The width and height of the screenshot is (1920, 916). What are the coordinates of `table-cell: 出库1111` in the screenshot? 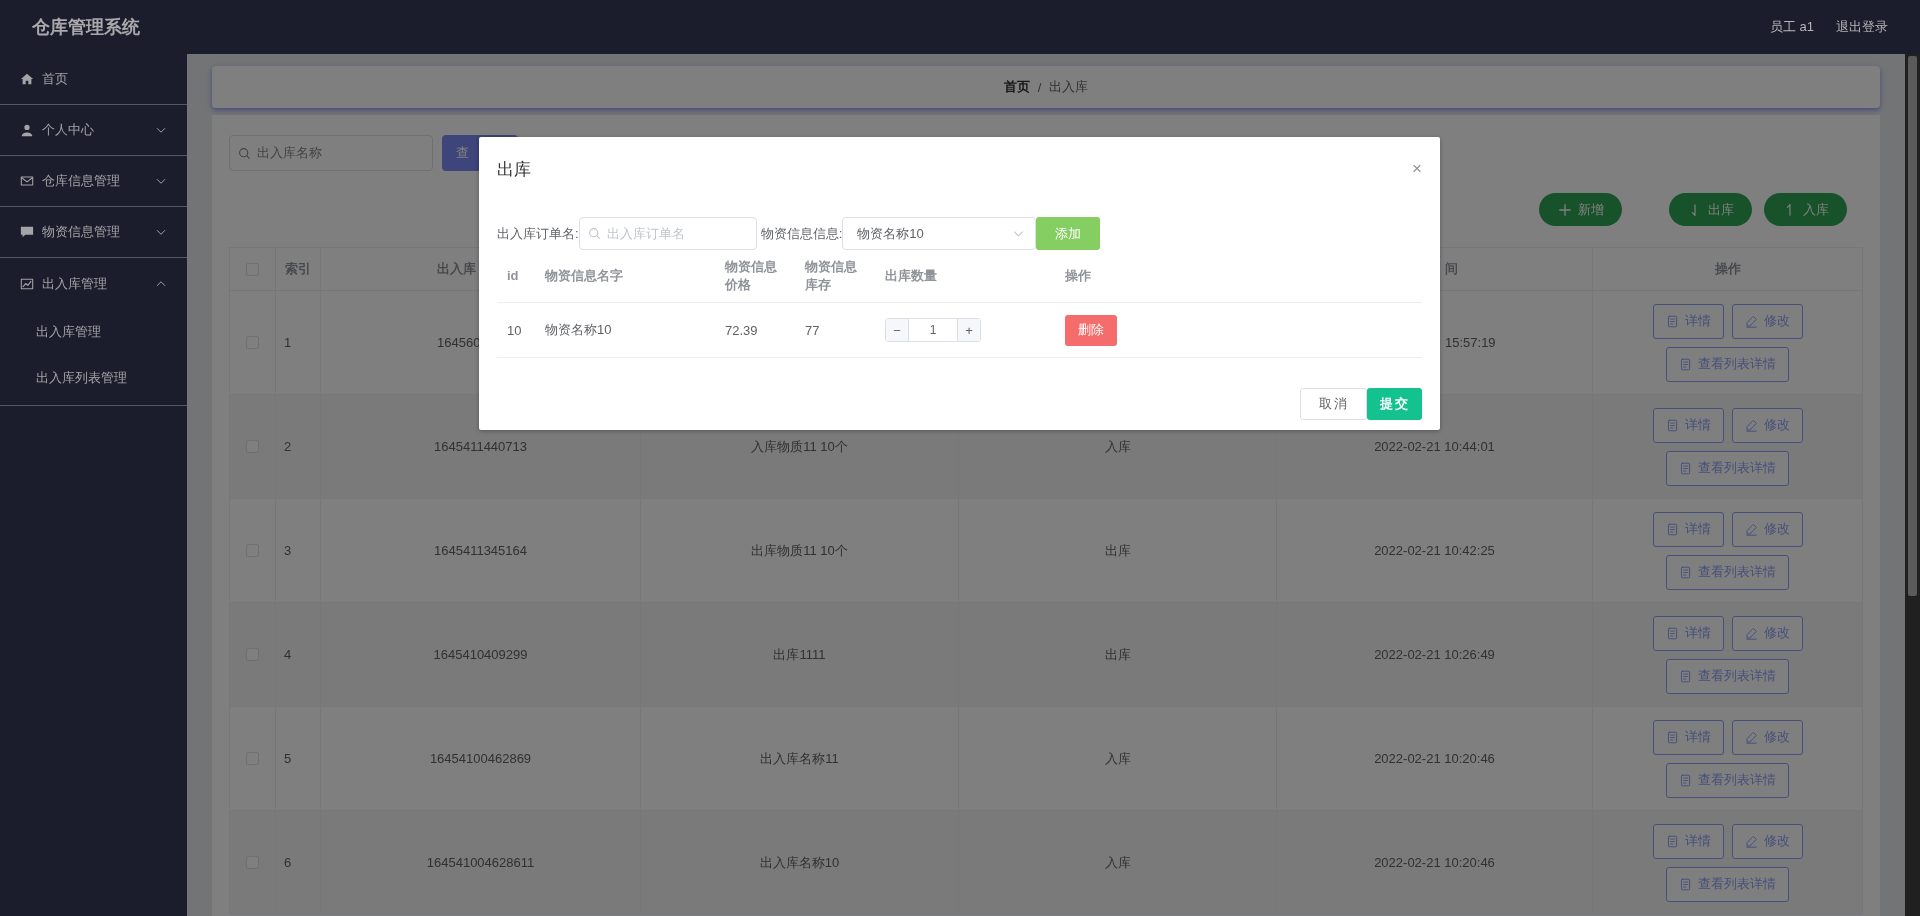 It's located at (799, 654).